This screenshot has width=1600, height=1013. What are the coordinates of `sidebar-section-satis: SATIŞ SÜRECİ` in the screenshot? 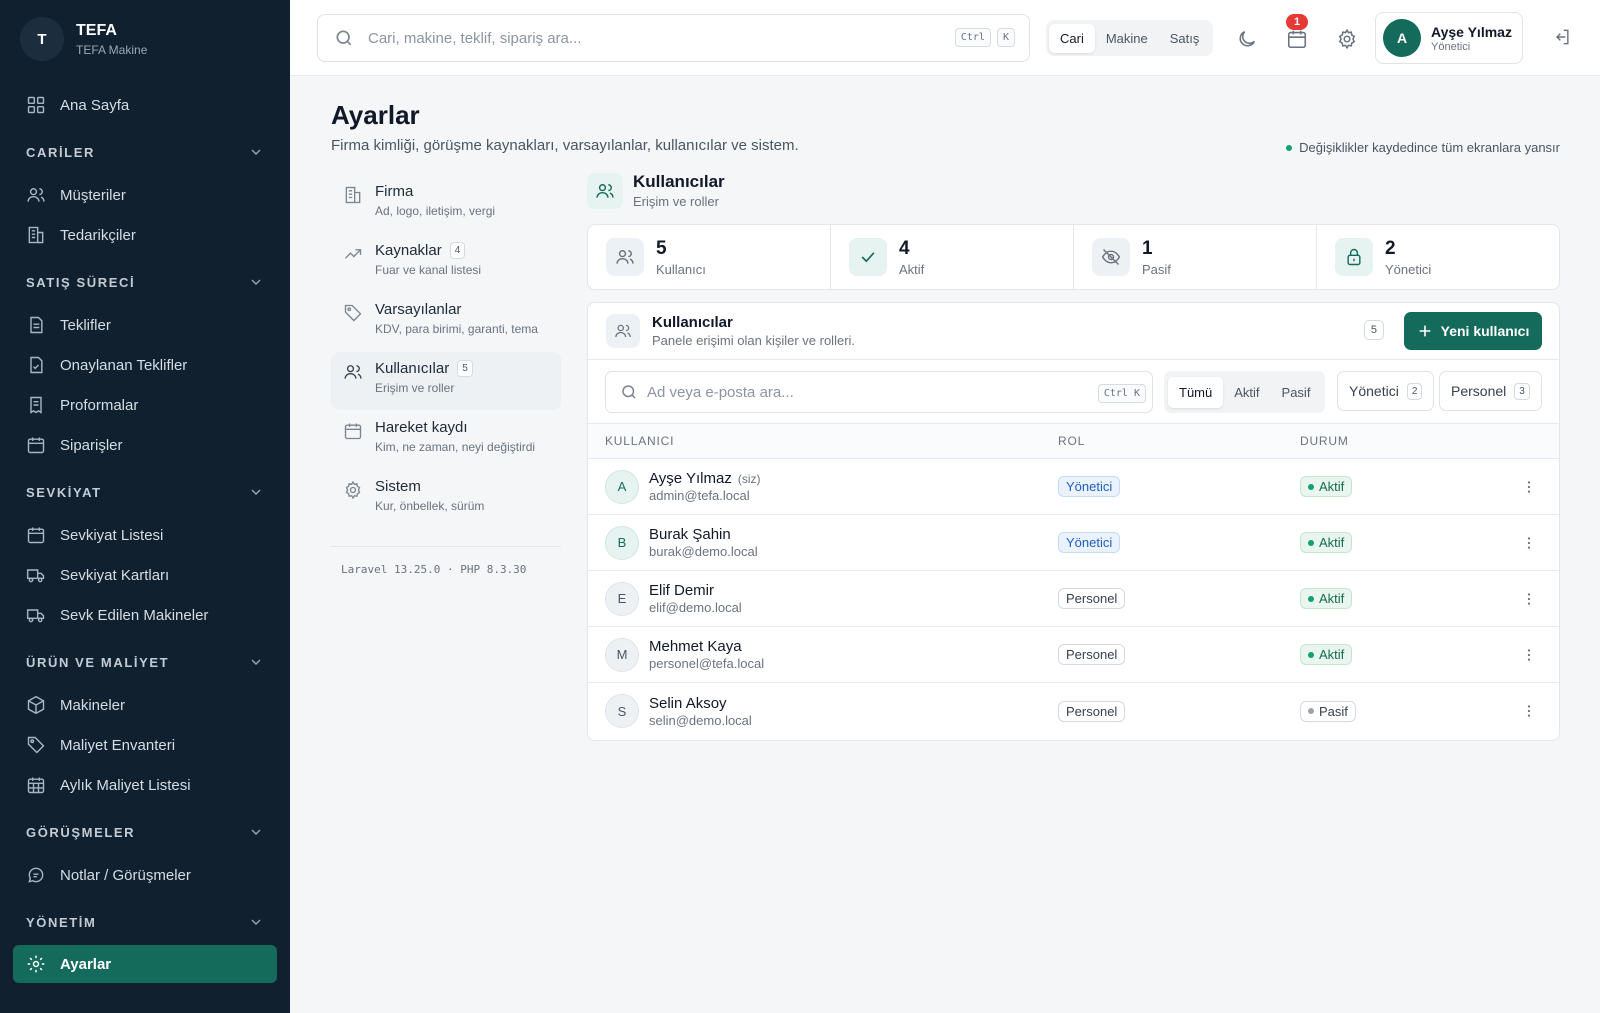 It's located at (145, 282).